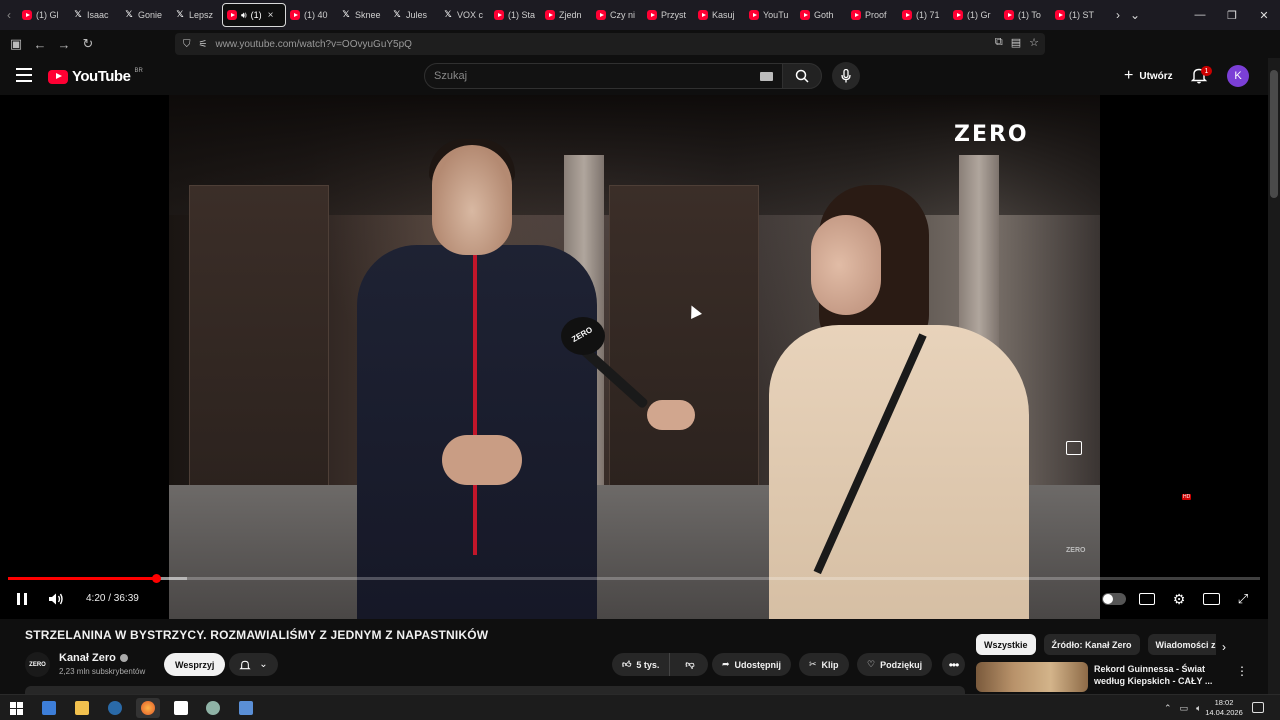  I want to click on browser-tab: 𝕏 Gonie, so click(145, 15).